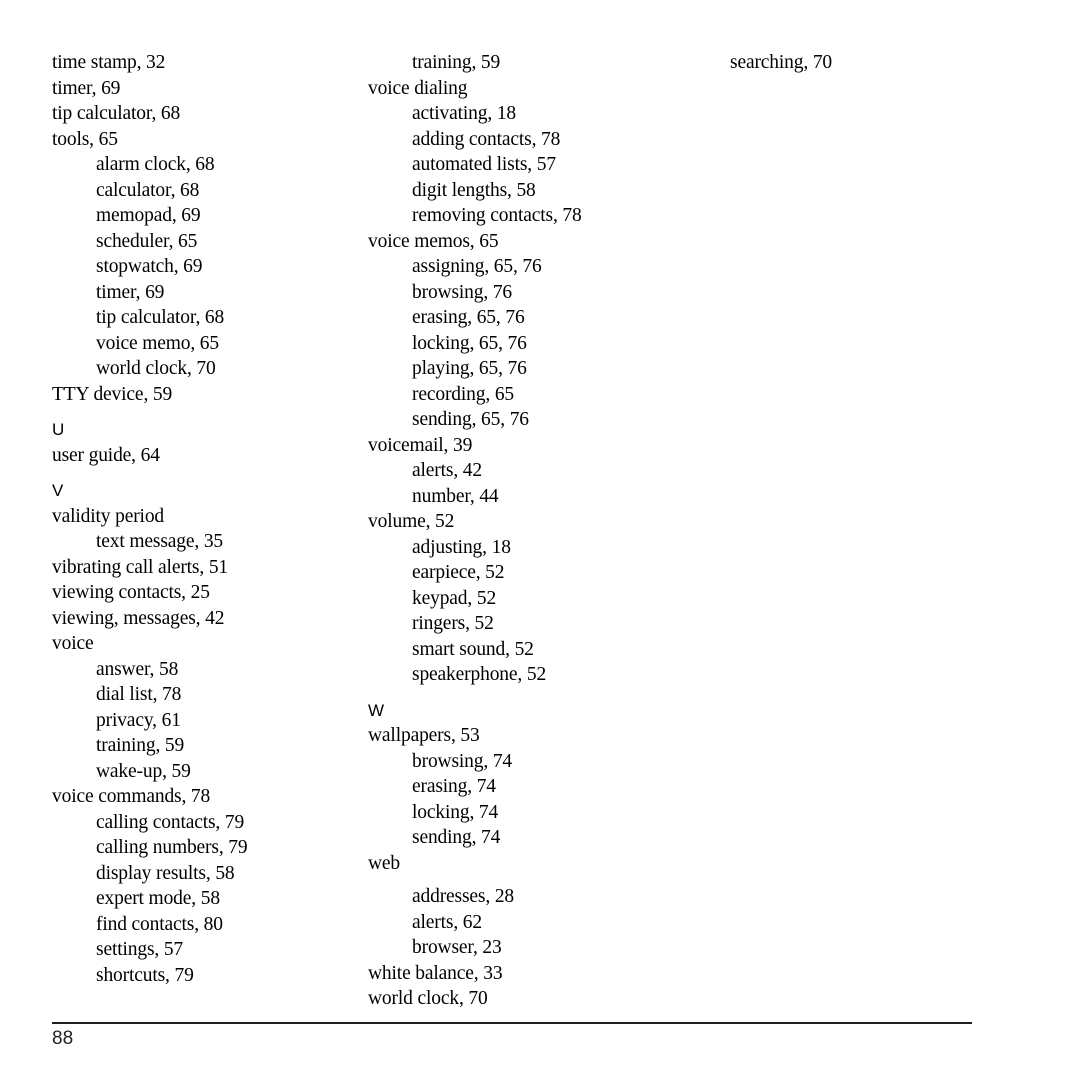 Image resolution: width=1080 pixels, height=1080 pixels. I want to click on index-entry-sub: alerts, 42, so click(447, 470).